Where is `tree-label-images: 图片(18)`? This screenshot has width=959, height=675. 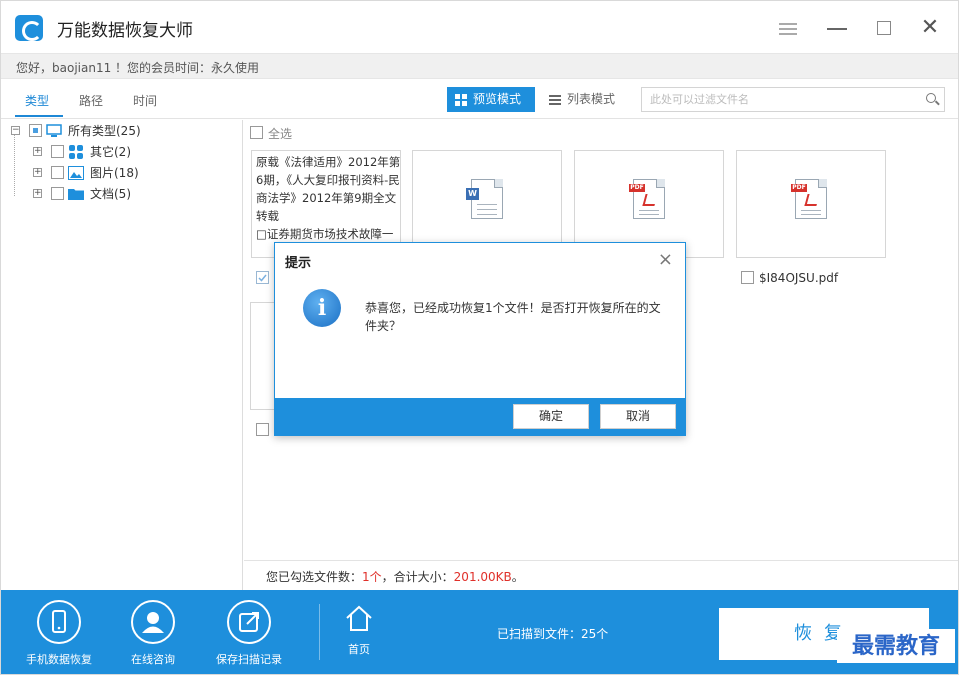
tree-label-images: 图片(18) is located at coordinates (114, 173).